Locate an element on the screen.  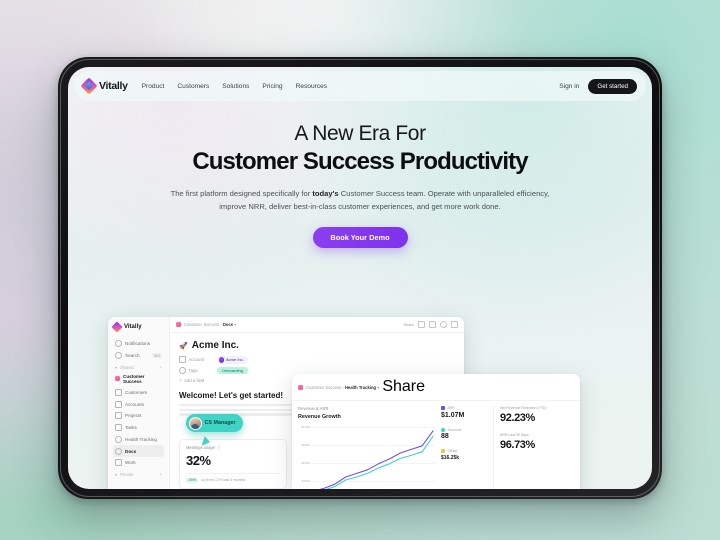
legend-top: ARR is located at coordinates (464, 408).